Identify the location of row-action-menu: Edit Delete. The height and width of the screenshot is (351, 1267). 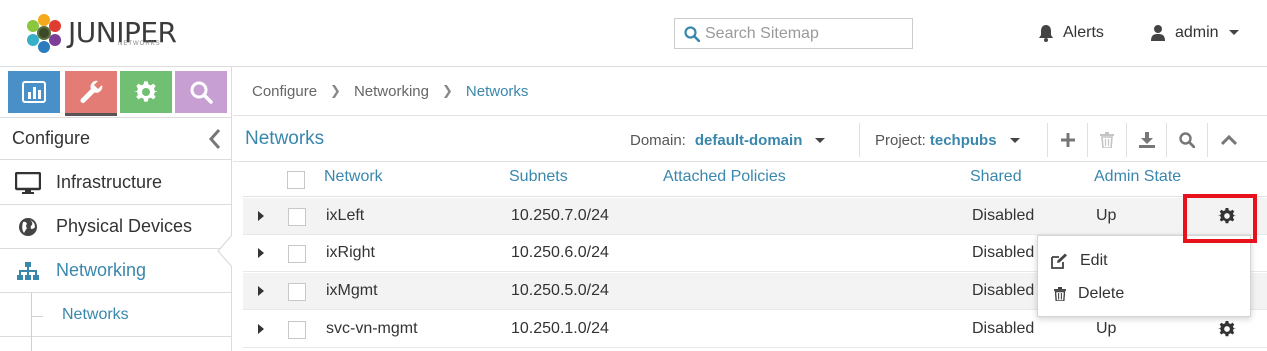
(1144, 276).